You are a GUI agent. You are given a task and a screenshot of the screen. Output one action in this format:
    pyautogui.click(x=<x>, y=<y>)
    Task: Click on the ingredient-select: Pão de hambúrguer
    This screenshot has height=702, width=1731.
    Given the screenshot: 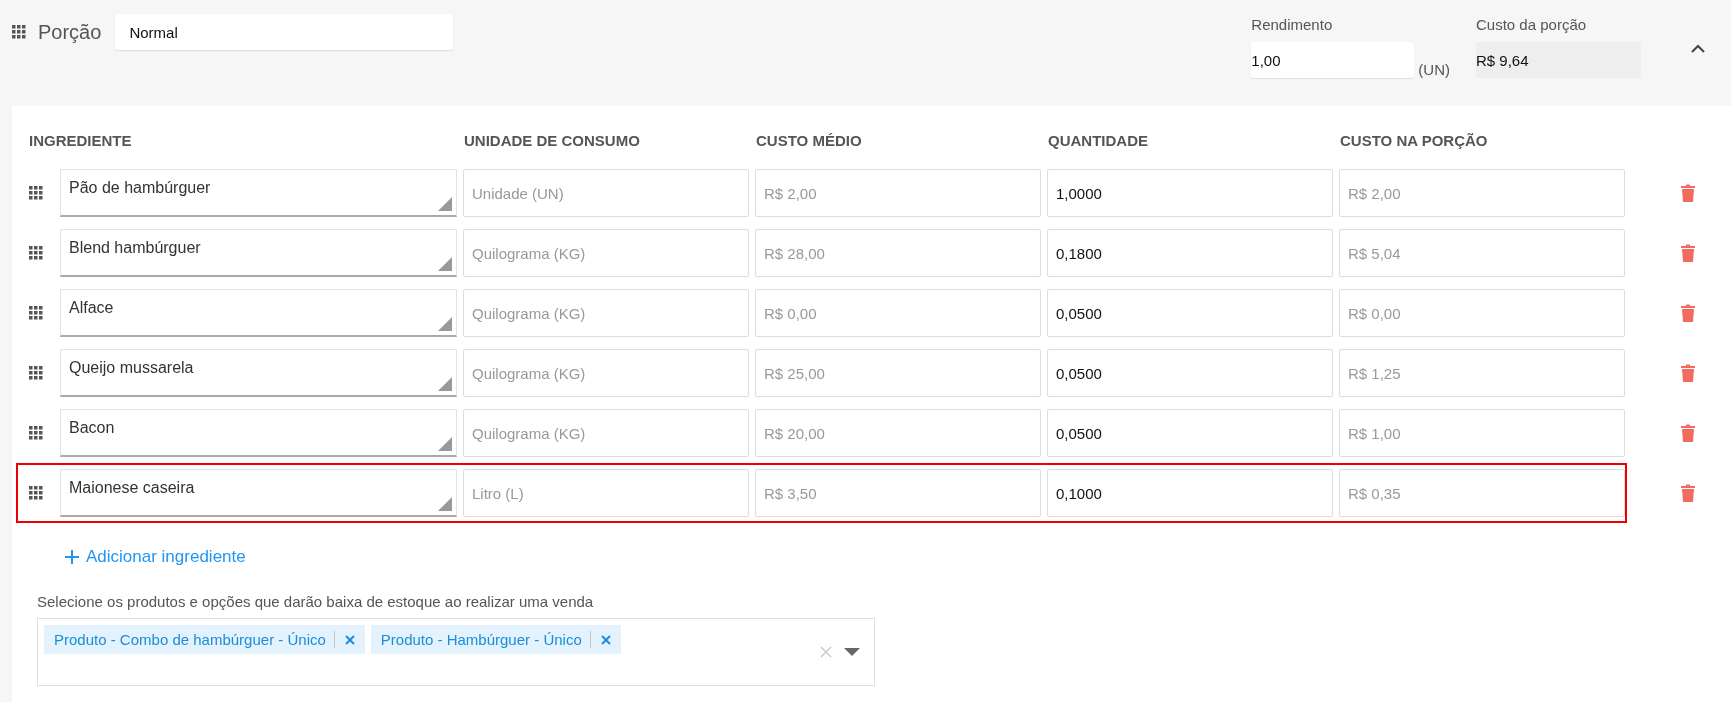 What is the action you would take?
    pyautogui.click(x=258, y=193)
    